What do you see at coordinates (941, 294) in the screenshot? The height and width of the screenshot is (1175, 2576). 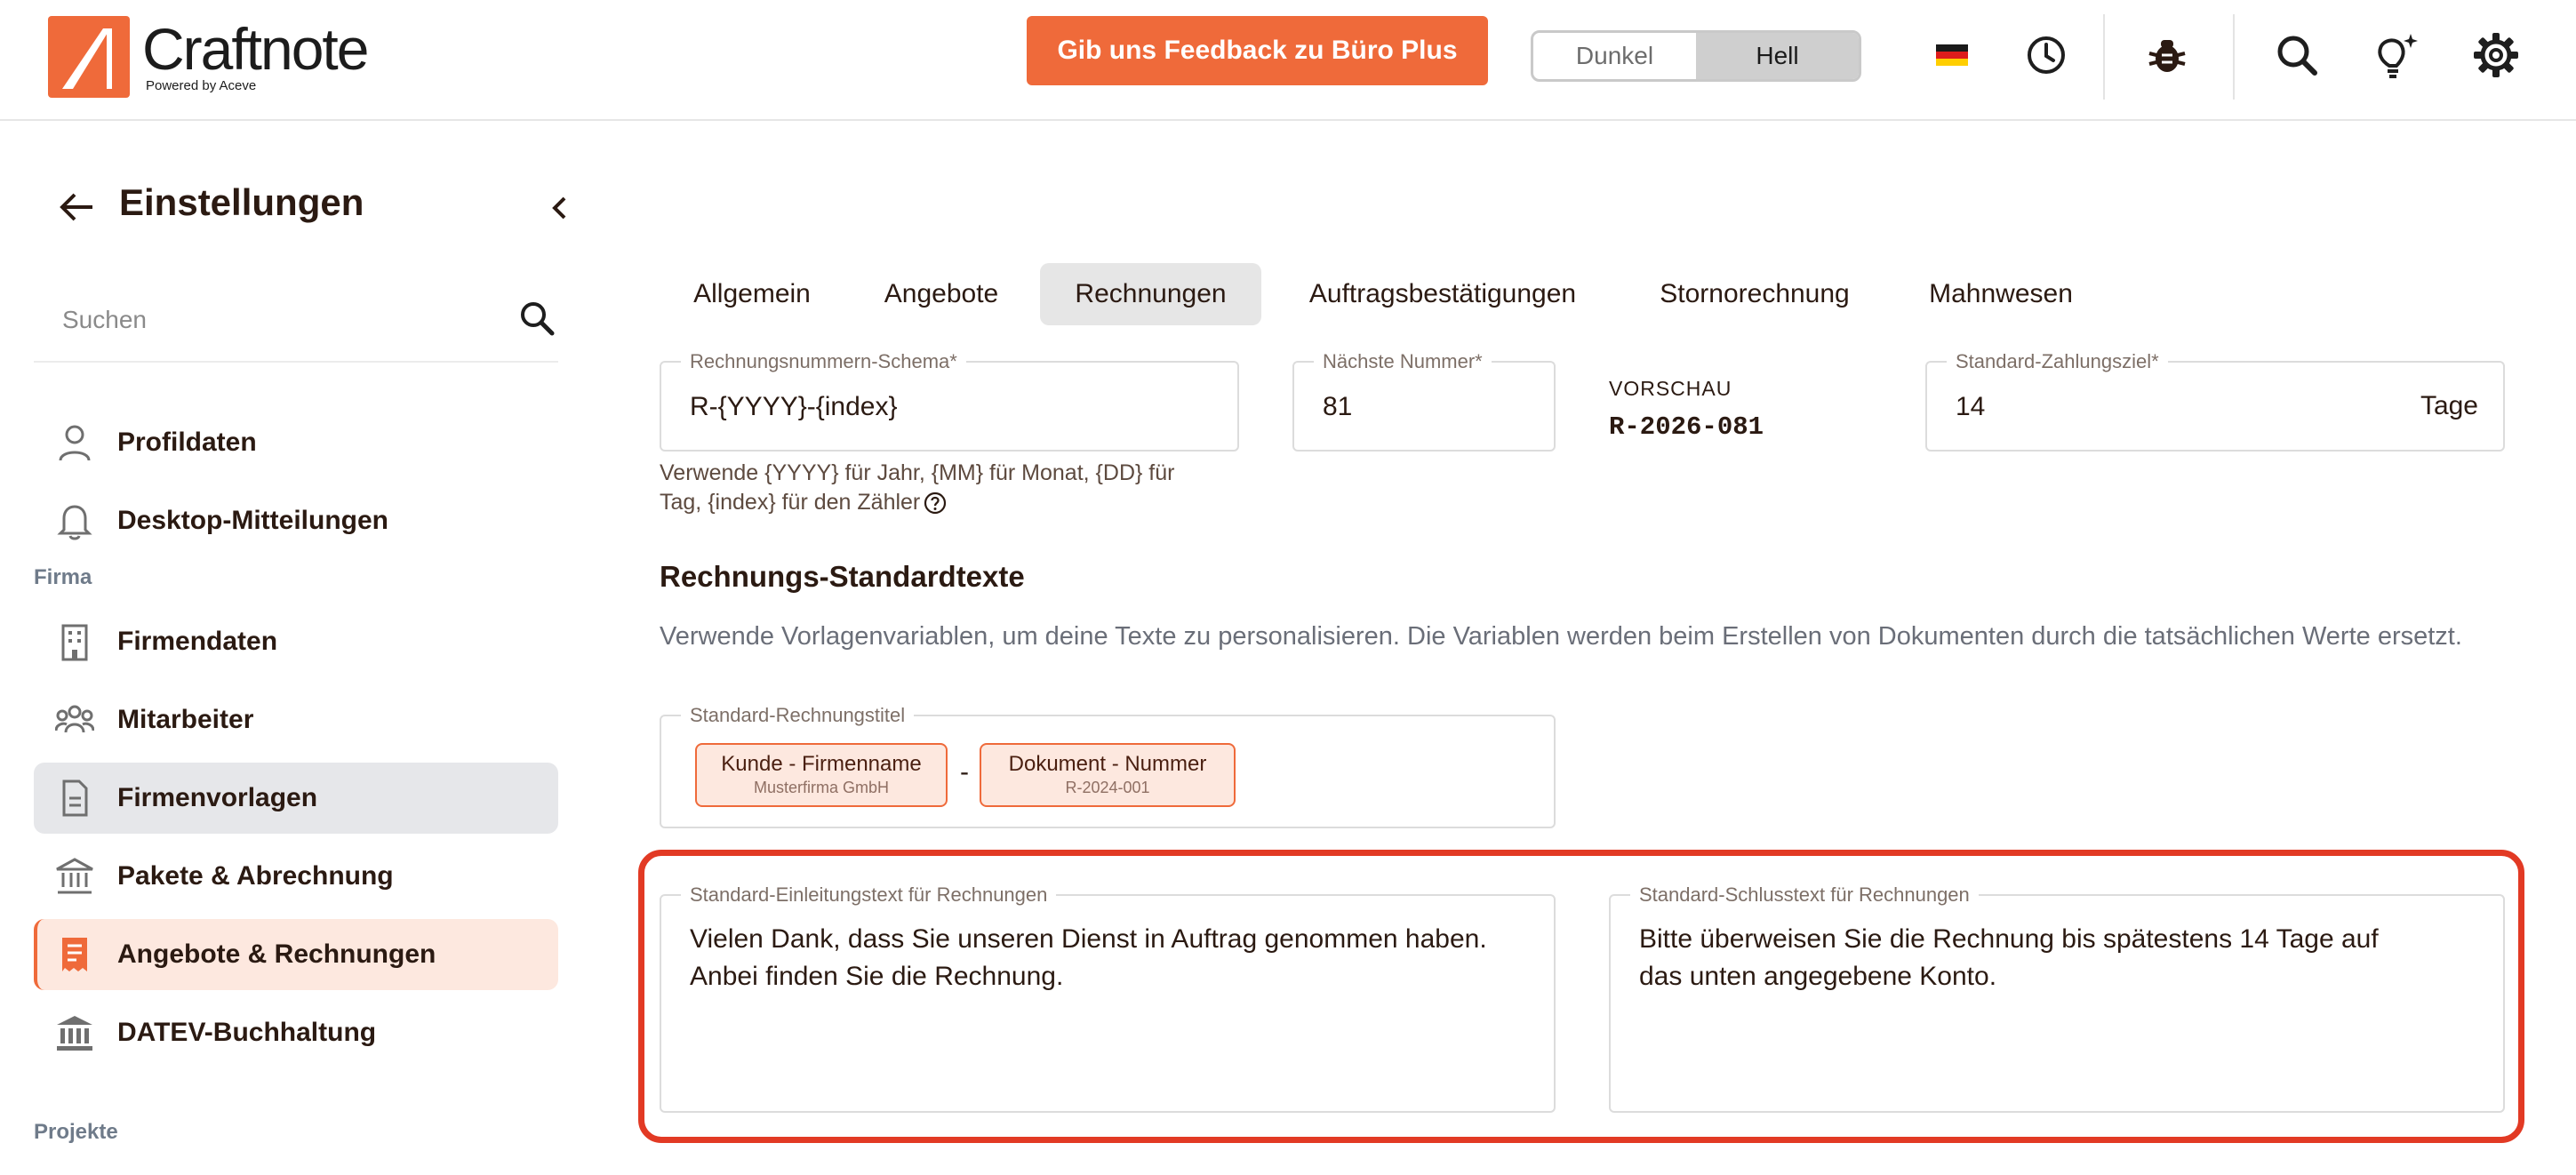 I see `tab-angebote: Angebote` at bounding box center [941, 294].